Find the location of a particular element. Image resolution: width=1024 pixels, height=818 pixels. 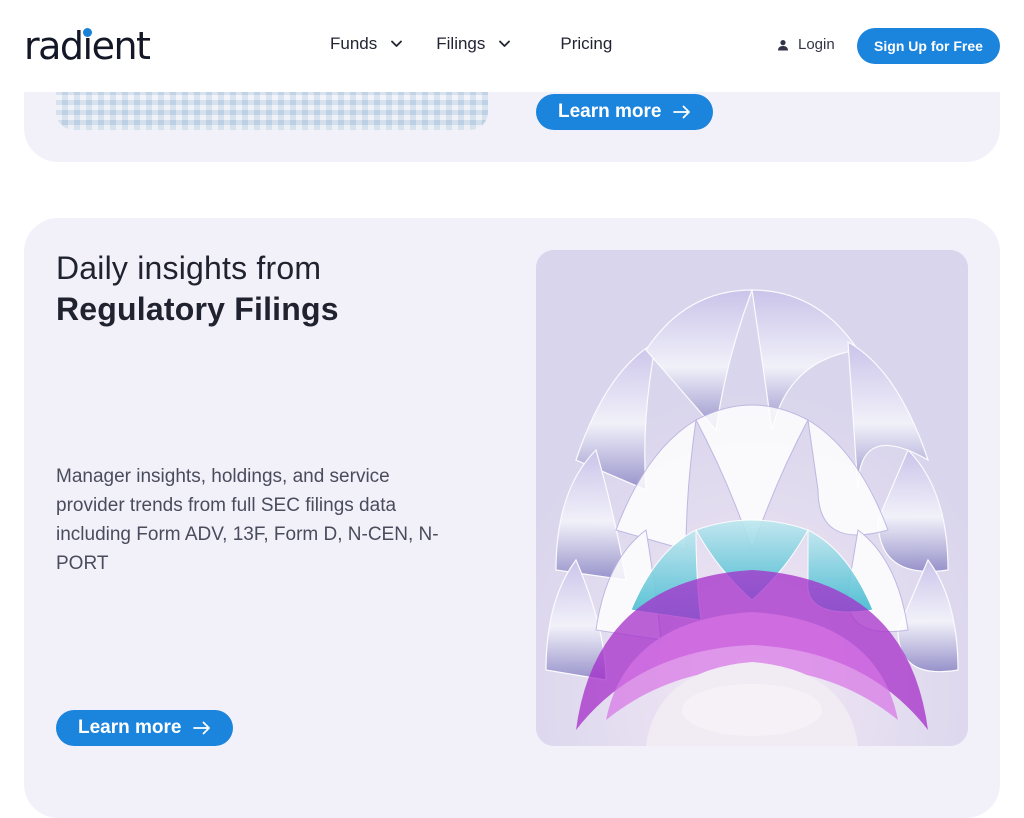

nav-item-filings-label: Filings is located at coordinates (461, 43).